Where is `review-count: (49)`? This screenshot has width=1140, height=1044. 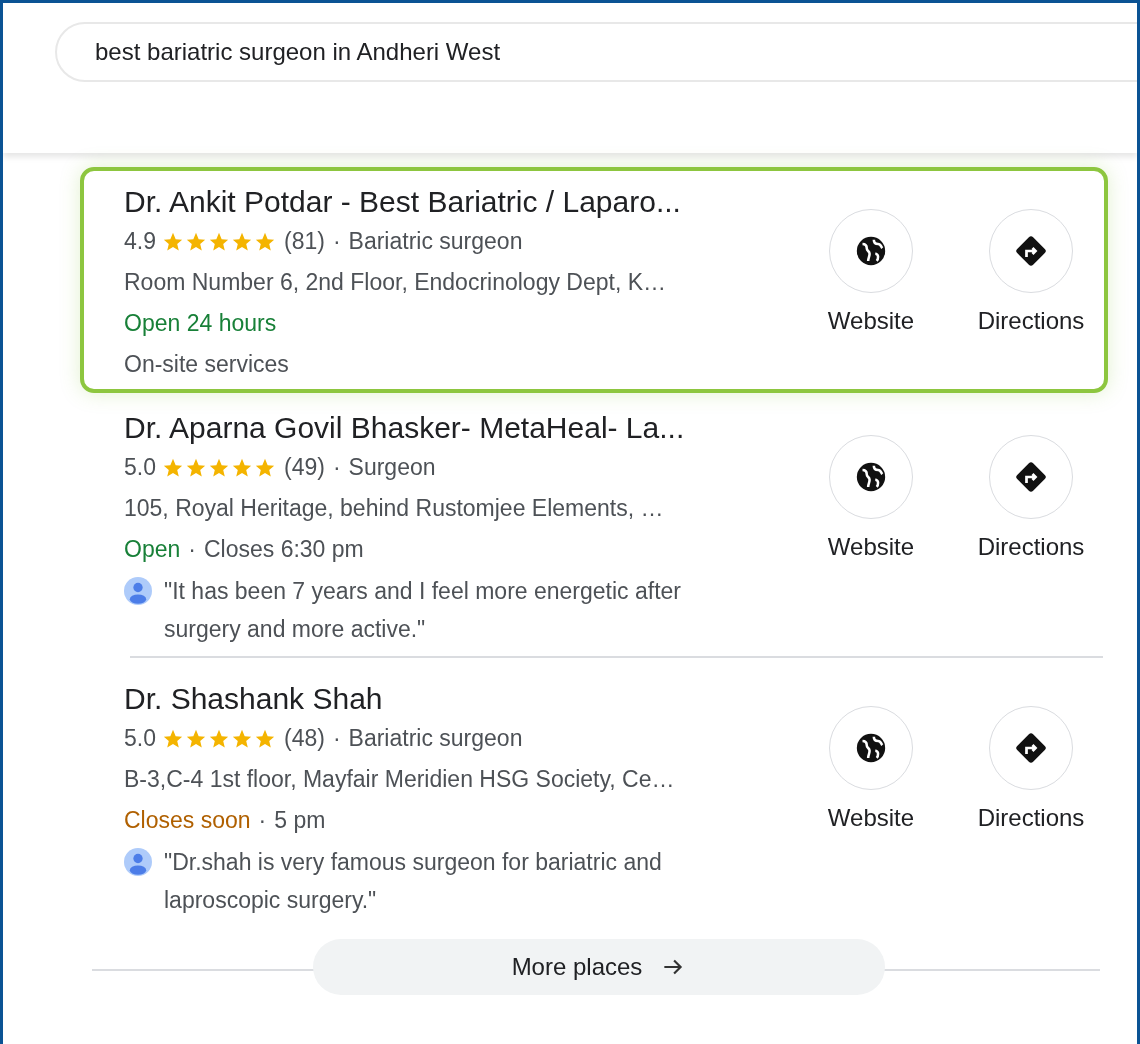
review-count: (49) is located at coordinates (304, 467).